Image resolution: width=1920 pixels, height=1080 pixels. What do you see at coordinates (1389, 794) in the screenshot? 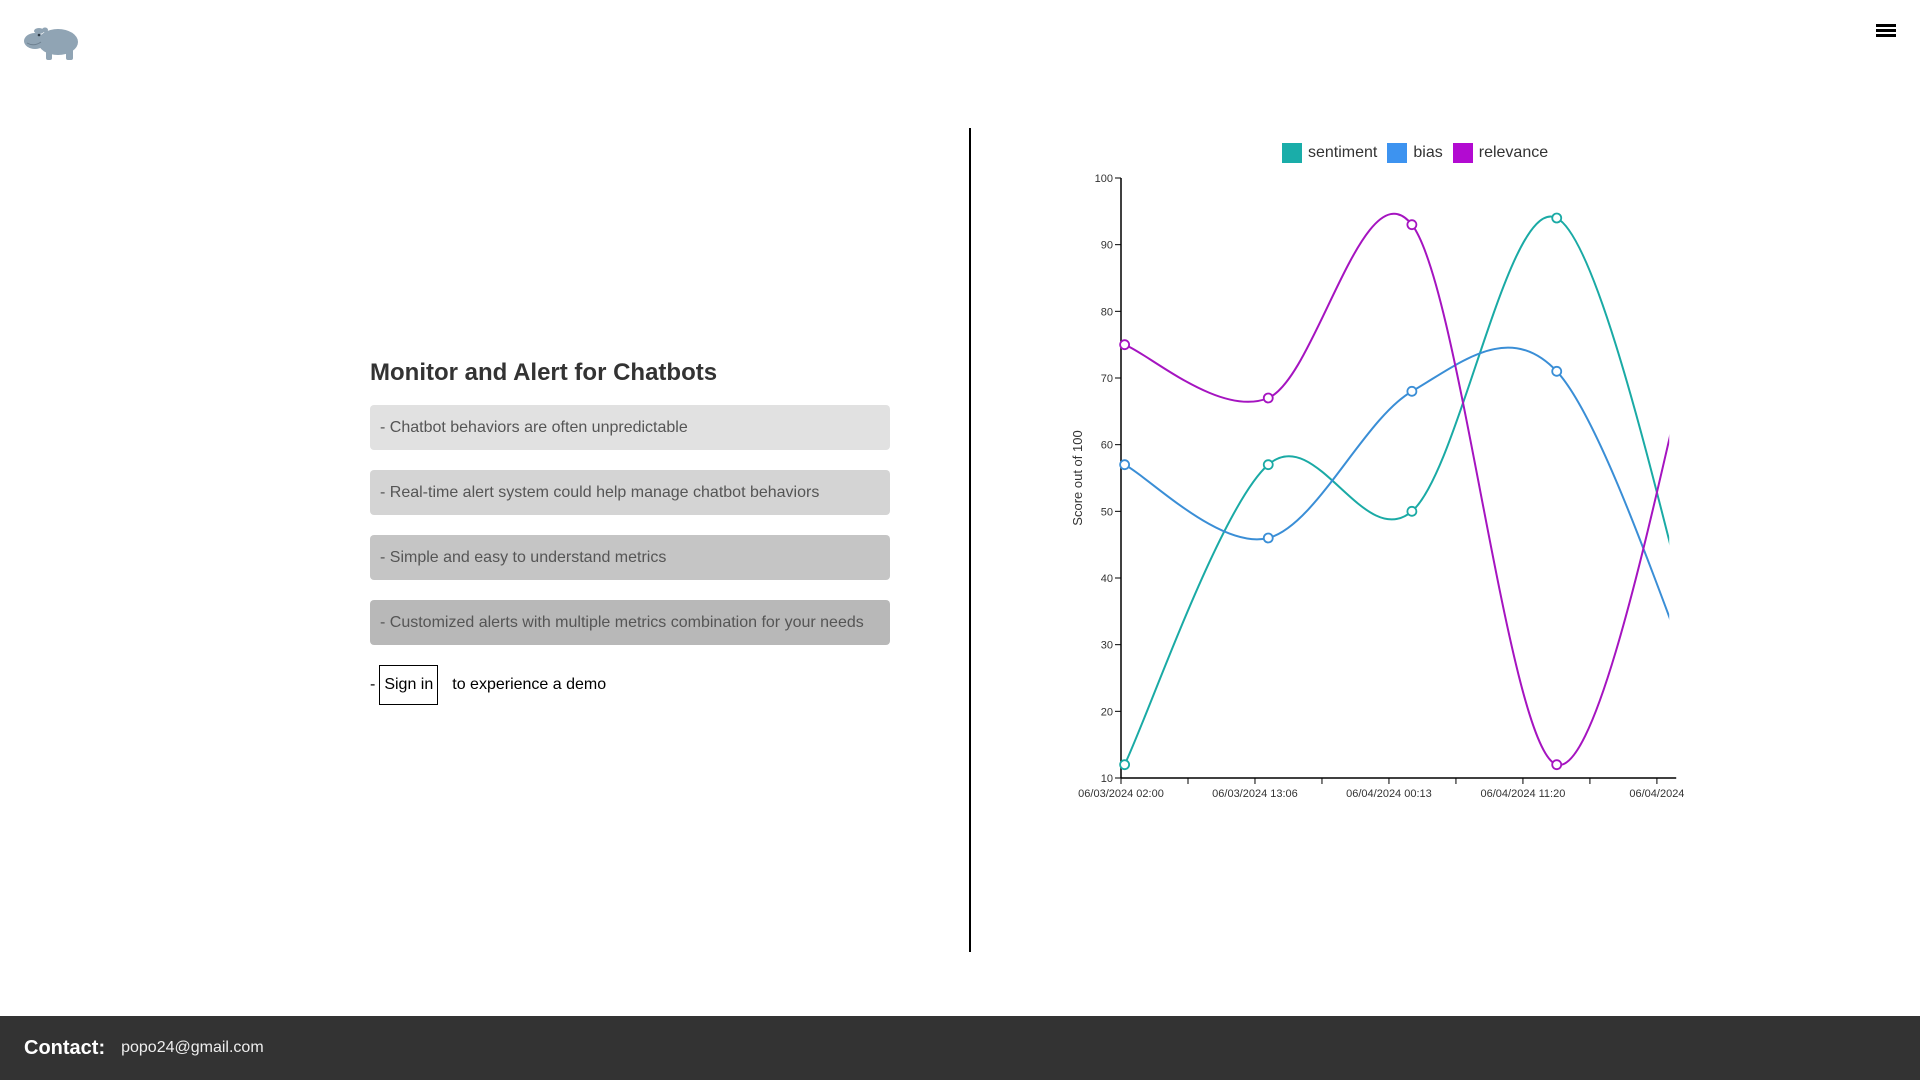
I see `x-tick-label: 06/04/2024 00:13` at bounding box center [1389, 794].